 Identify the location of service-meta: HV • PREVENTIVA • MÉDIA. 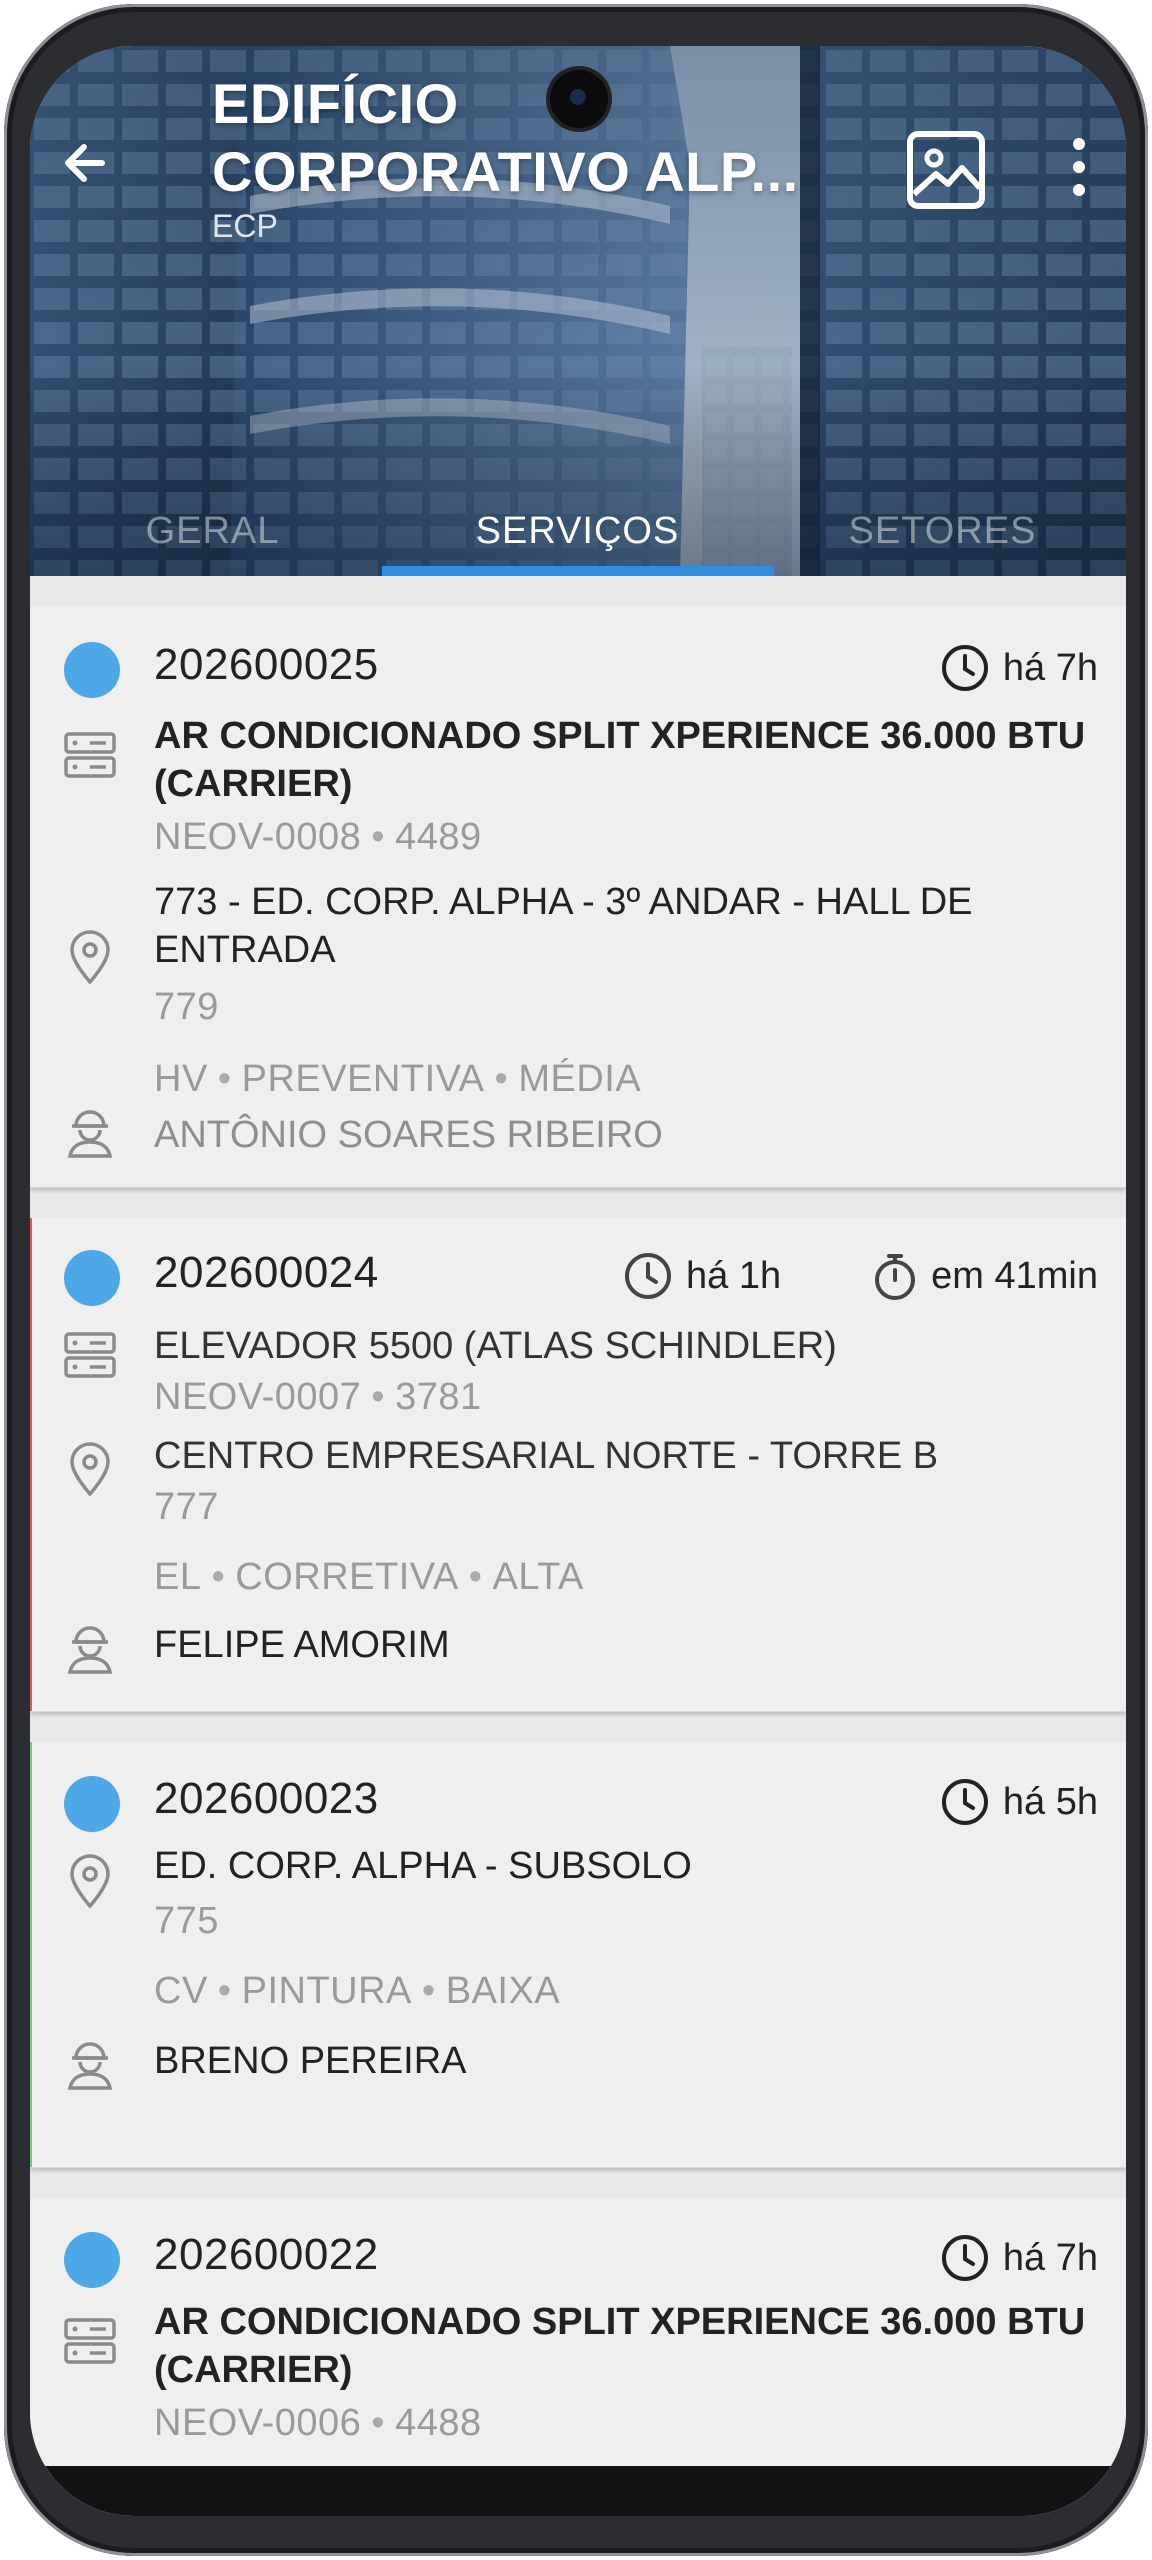
(398, 1079).